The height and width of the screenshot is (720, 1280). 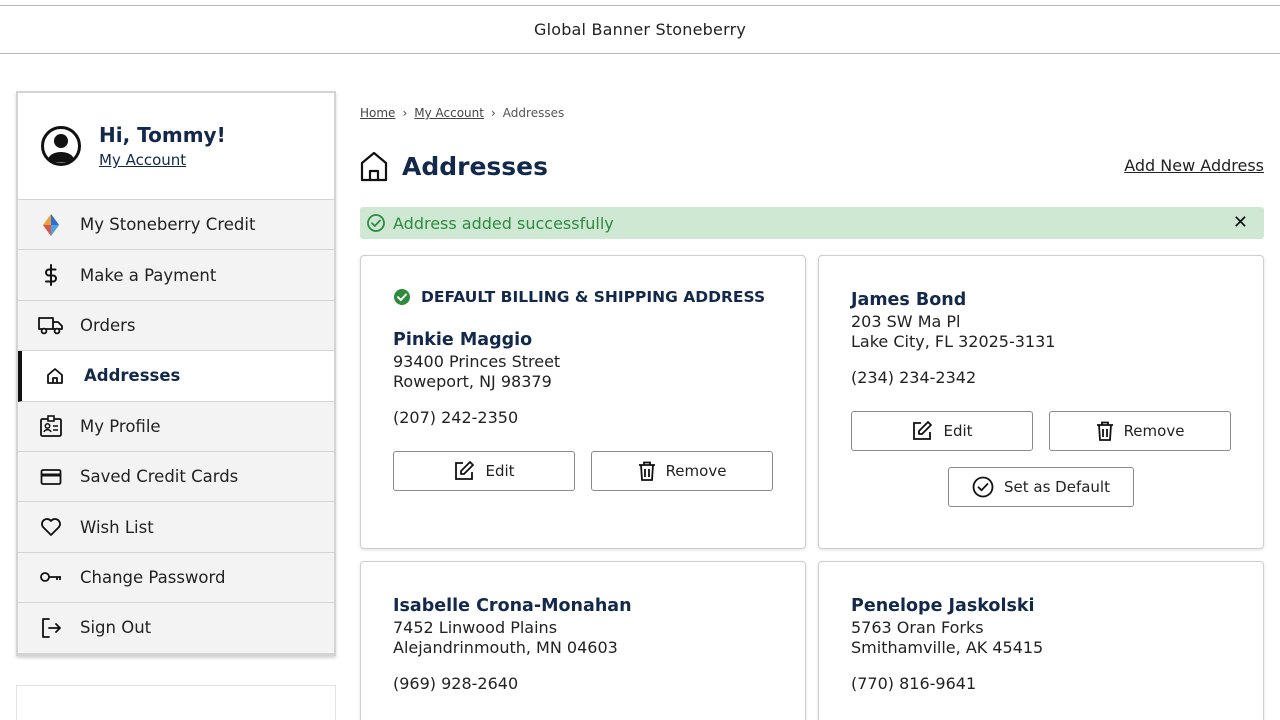 What do you see at coordinates (51, 577) in the screenshot?
I see `key-icon` at bounding box center [51, 577].